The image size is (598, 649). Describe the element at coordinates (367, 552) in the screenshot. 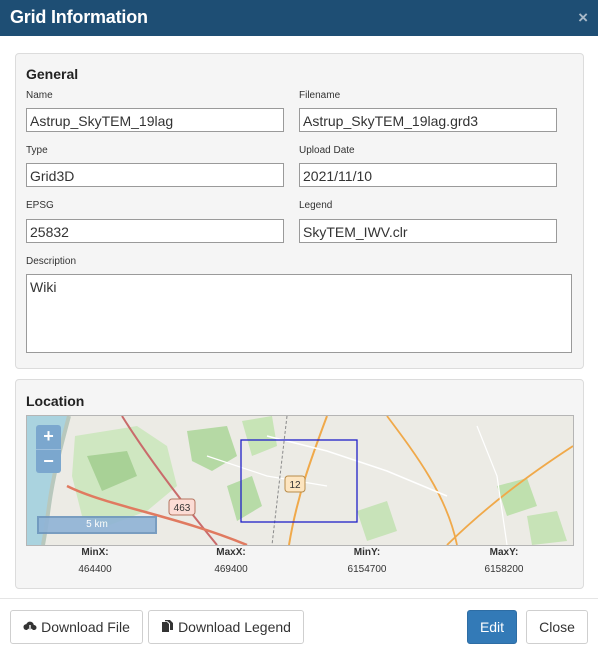

I see `miny-label: MinY:` at that location.